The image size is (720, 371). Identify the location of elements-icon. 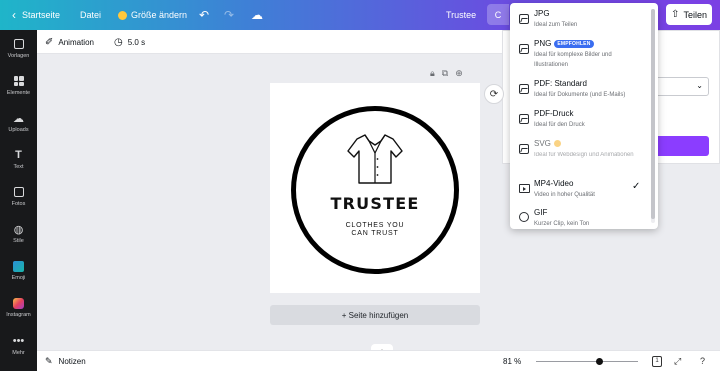
(19, 81).